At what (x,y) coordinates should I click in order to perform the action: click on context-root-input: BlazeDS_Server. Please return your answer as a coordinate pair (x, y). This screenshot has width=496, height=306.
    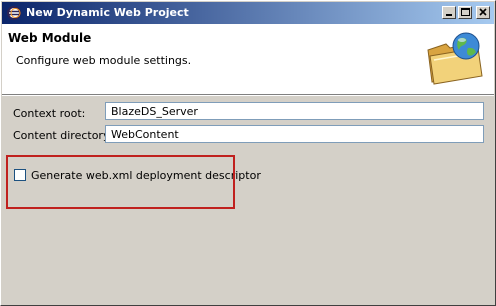
    Looking at the image, I should click on (294, 111).